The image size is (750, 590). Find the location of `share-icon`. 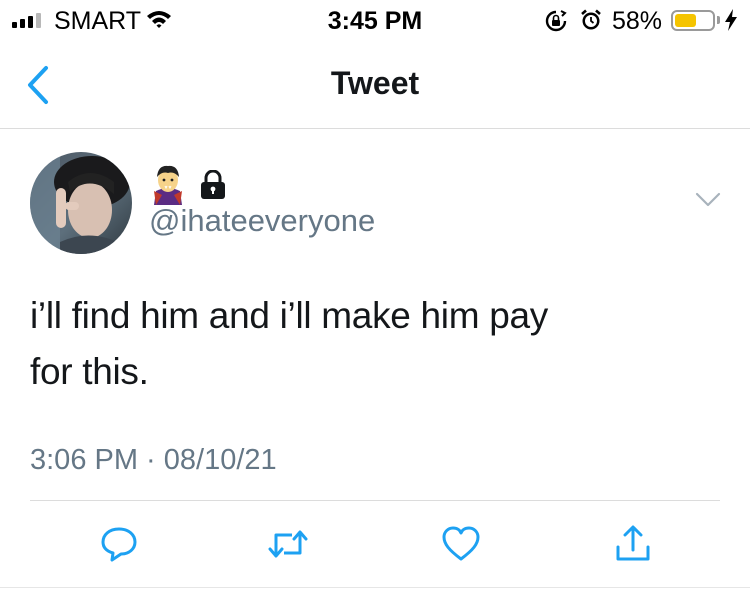

share-icon is located at coordinates (633, 544).